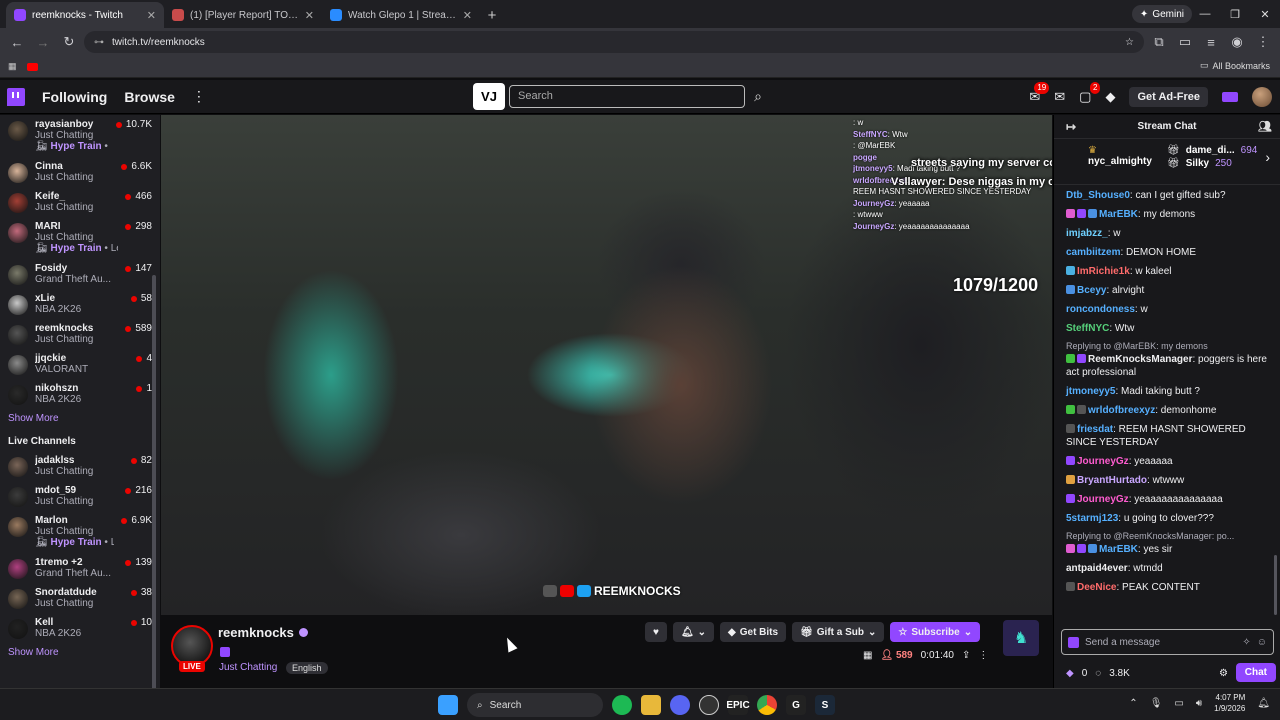  Describe the element at coordinates (1121, 410) in the screenshot. I see `chat-username: wrldofbreexyz` at that location.